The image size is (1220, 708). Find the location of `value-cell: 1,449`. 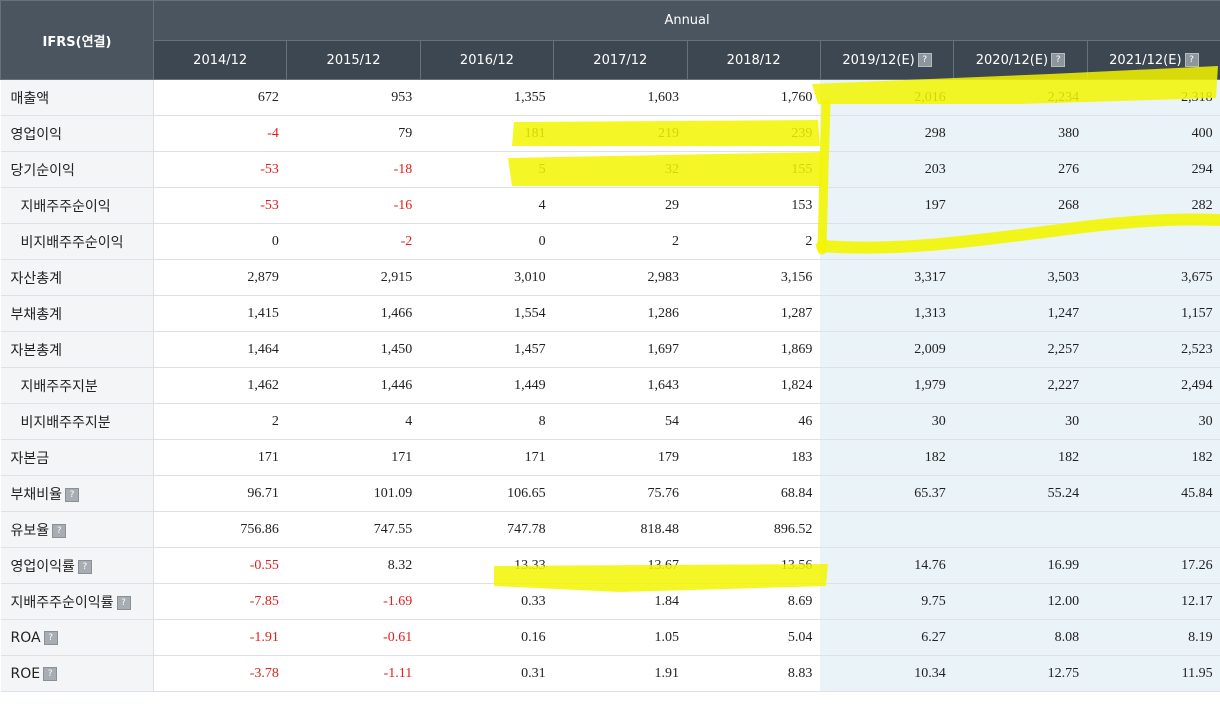

value-cell: 1,449 is located at coordinates (487, 385).